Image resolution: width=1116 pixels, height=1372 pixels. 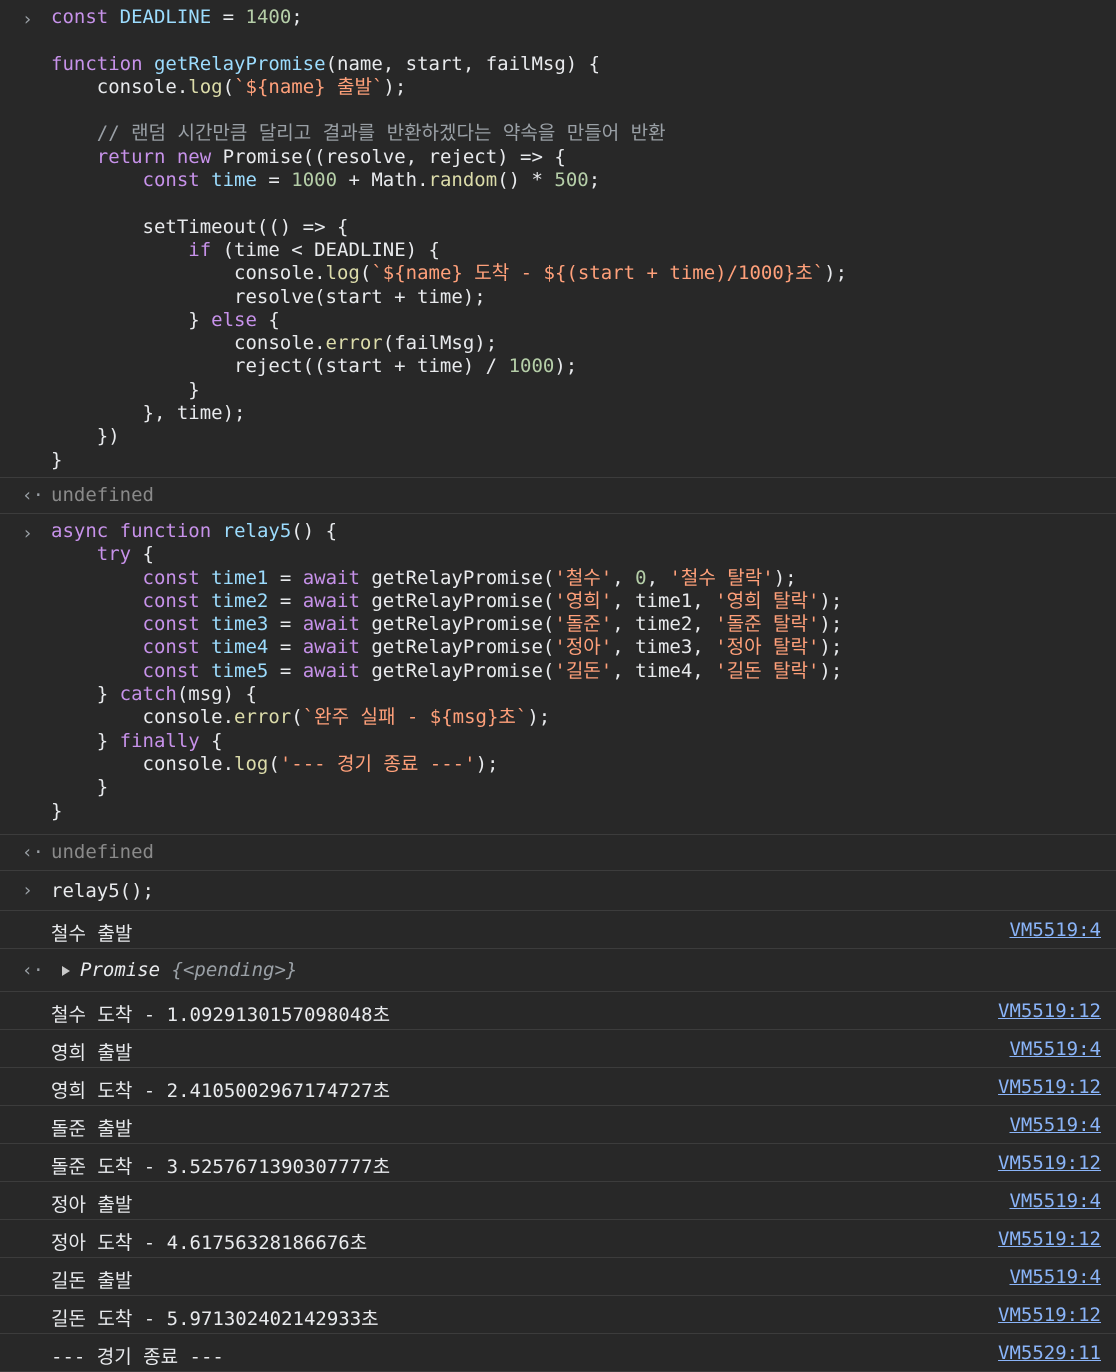 I want to click on log-message: 정아 도착 - 4.61756328186676초, so click(x=209, y=1243).